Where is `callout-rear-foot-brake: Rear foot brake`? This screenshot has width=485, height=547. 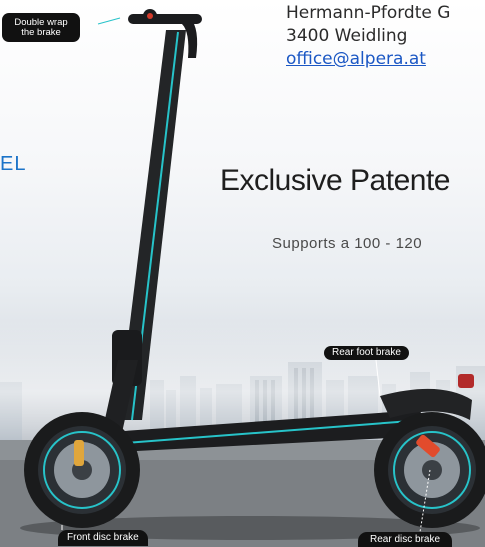 callout-rear-foot-brake: Rear foot brake is located at coordinates (366, 353).